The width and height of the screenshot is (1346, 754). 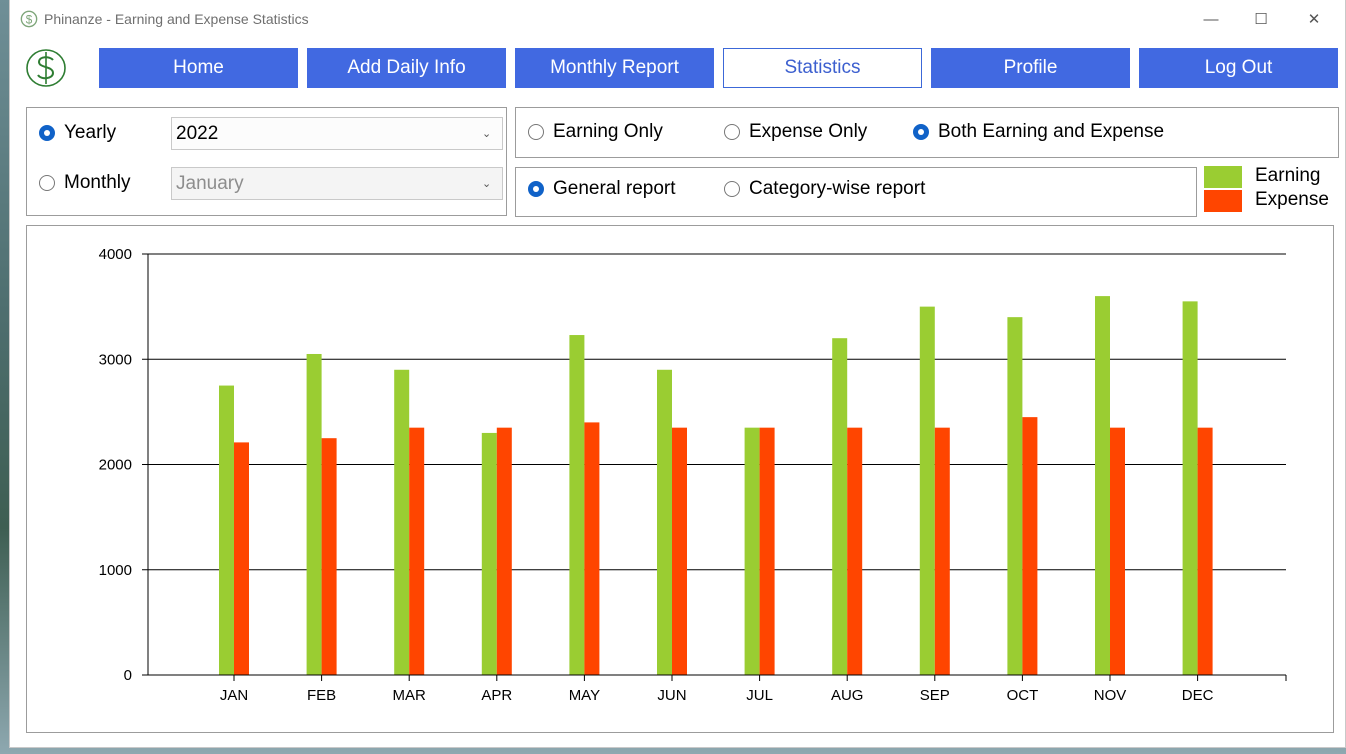 What do you see at coordinates (732, 132) in the screenshot?
I see `expense-only-radio-indicator` at bounding box center [732, 132].